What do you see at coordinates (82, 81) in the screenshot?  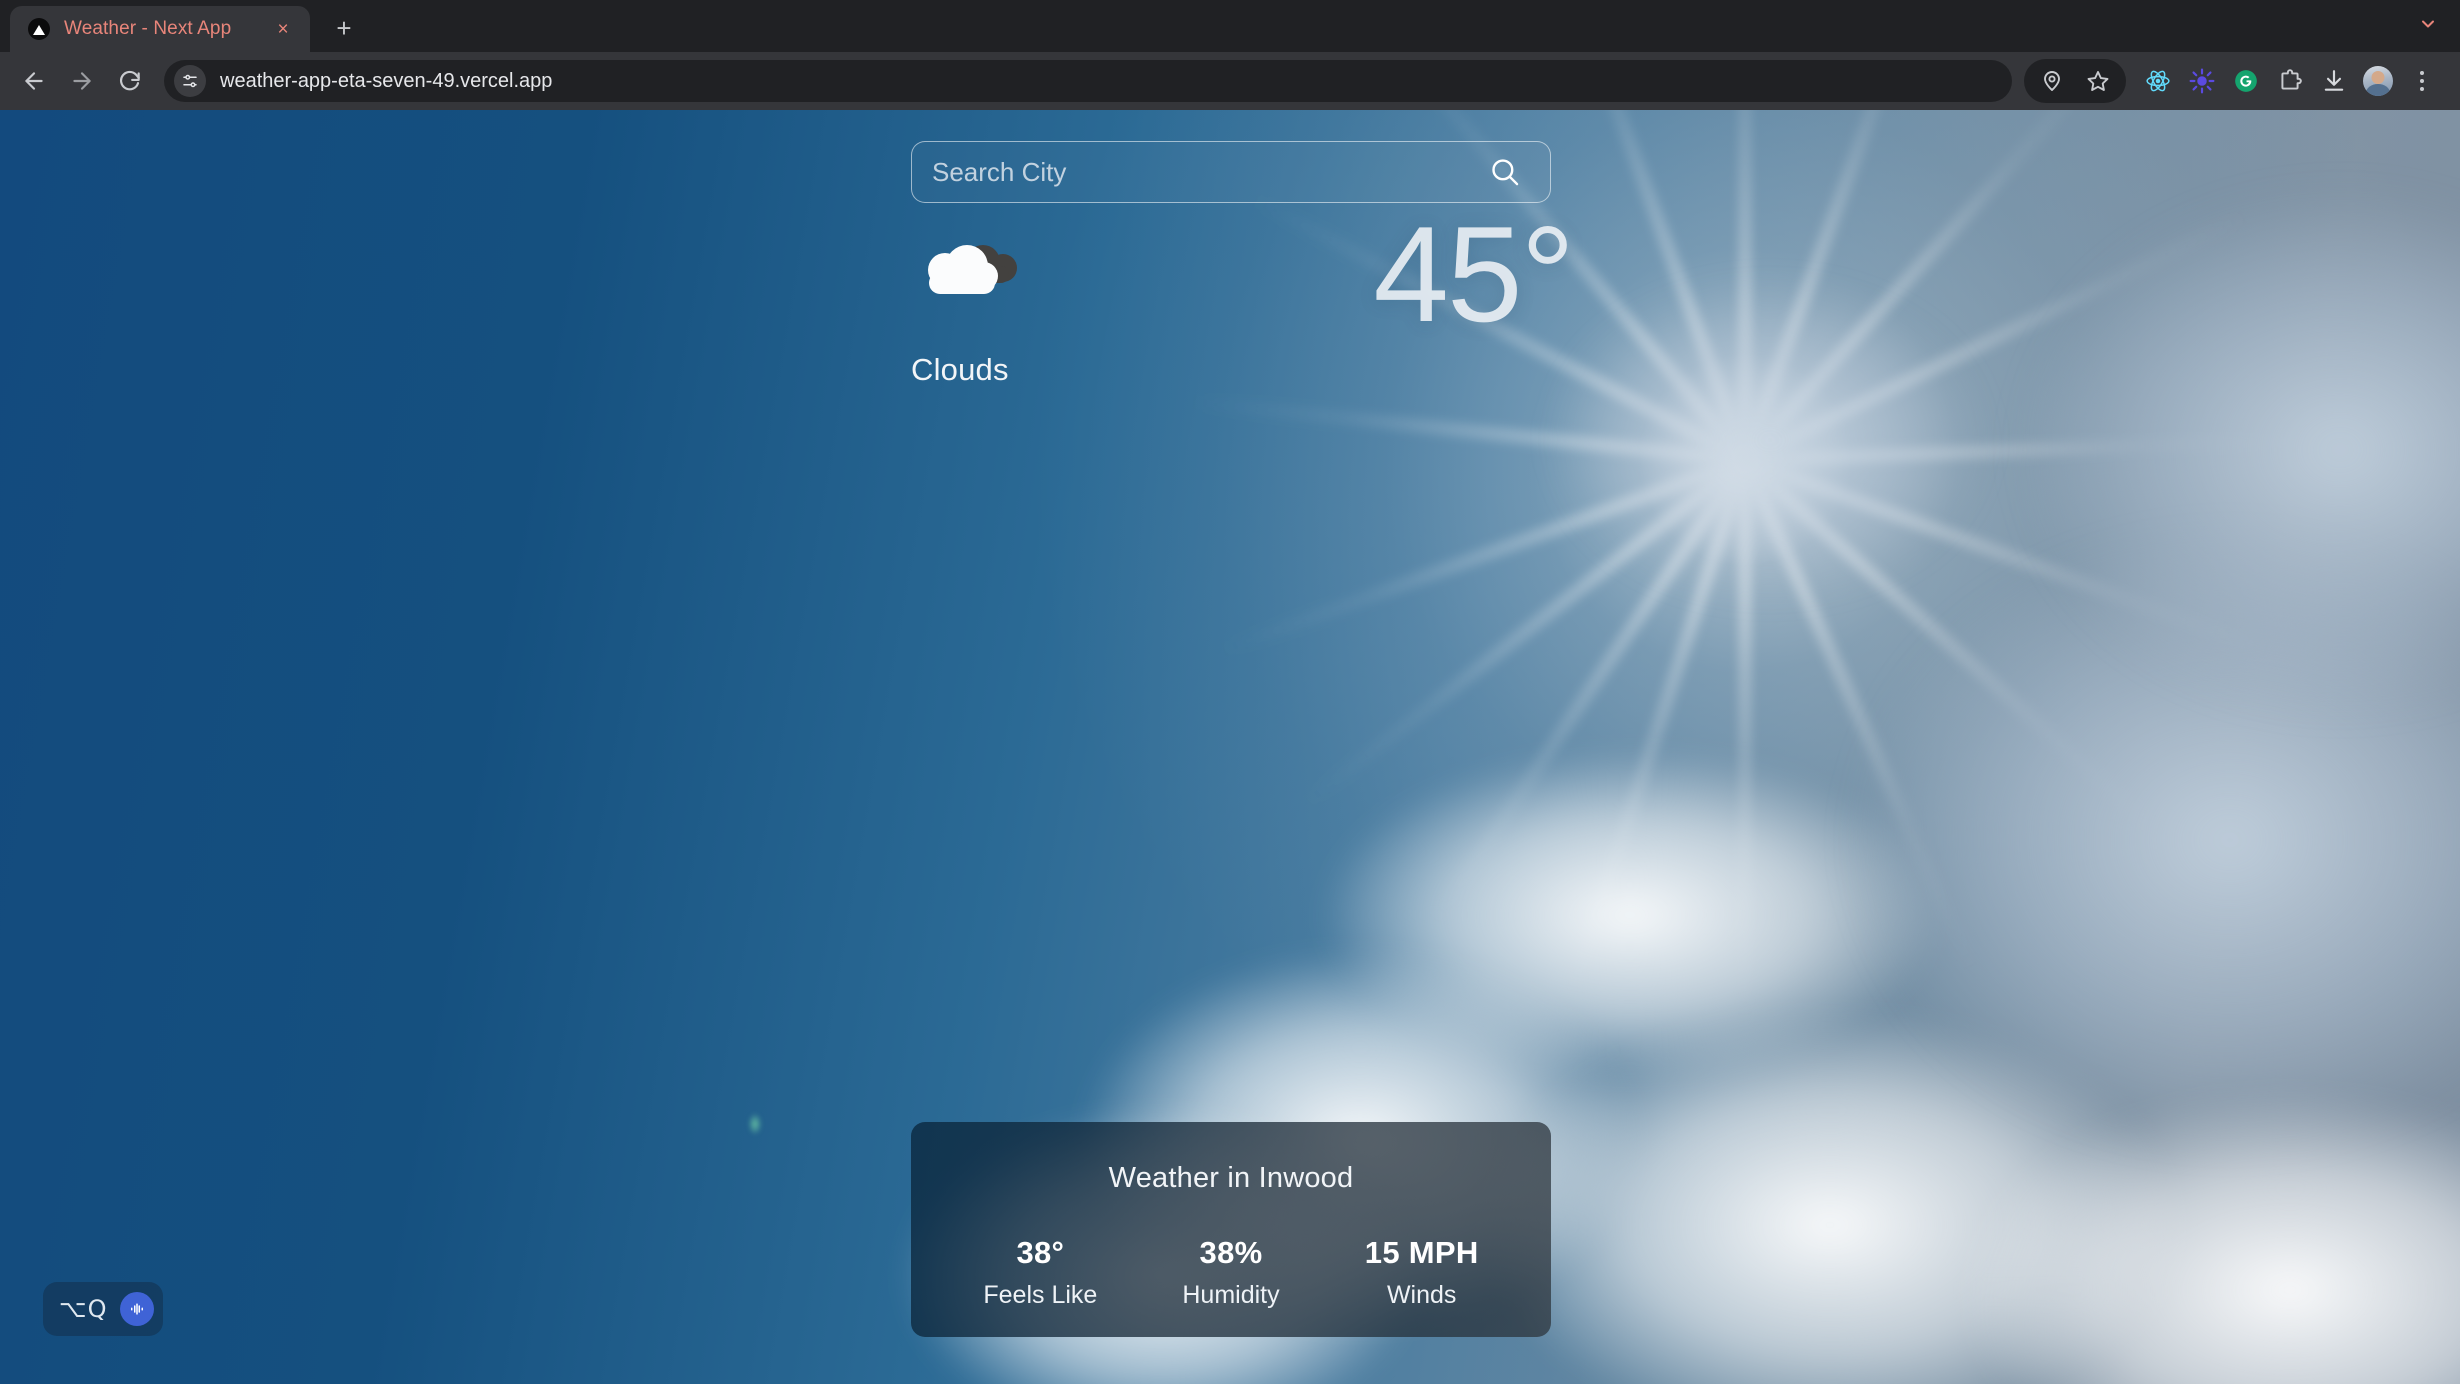 I see `forward-arrow-icon` at bounding box center [82, 81].